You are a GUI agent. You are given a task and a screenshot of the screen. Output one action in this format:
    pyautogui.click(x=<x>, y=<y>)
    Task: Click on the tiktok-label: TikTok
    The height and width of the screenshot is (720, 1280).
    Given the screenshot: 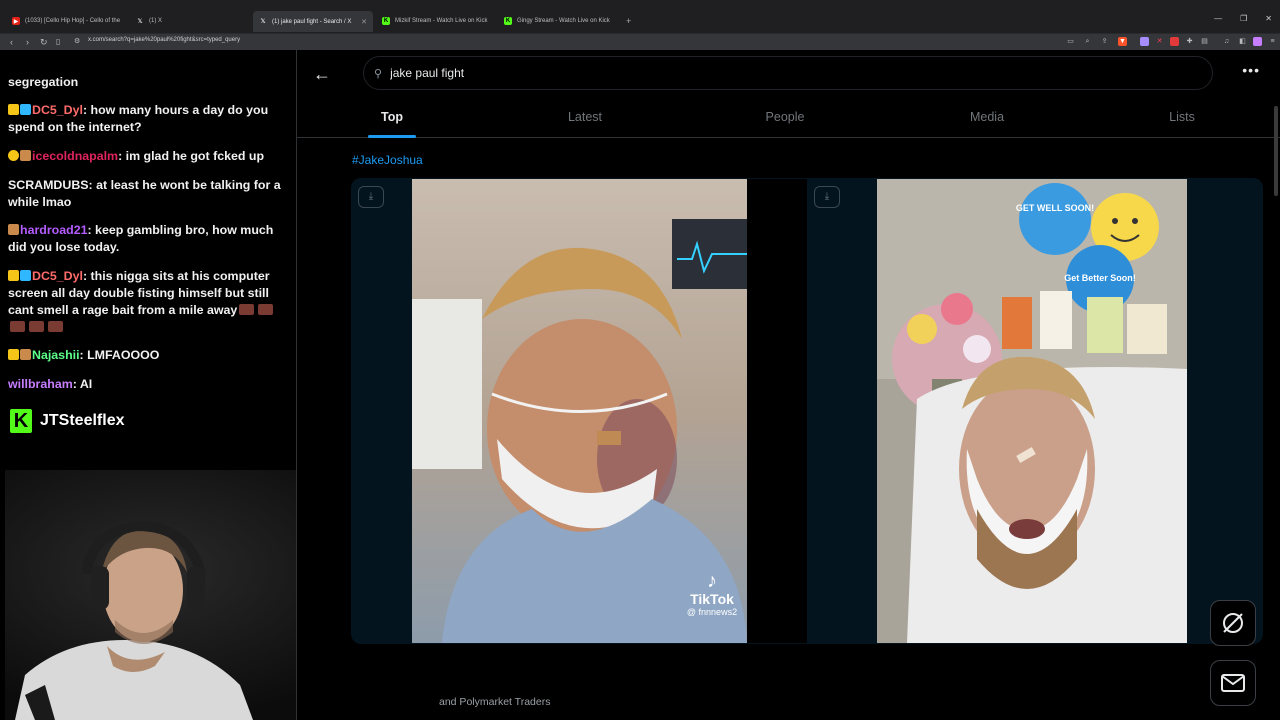 What is the action you would take?
    pyautogui.click(x=712, y=599)
    